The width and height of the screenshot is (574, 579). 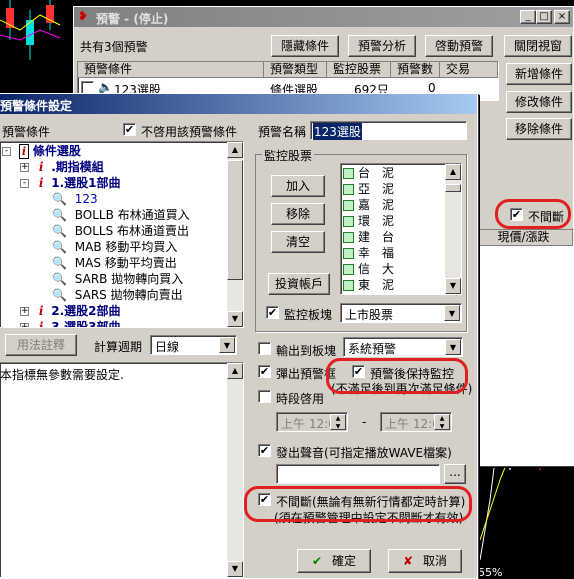 I want to click on tree-node: + i 2.選股2部曲, so click(x=70, y=311).